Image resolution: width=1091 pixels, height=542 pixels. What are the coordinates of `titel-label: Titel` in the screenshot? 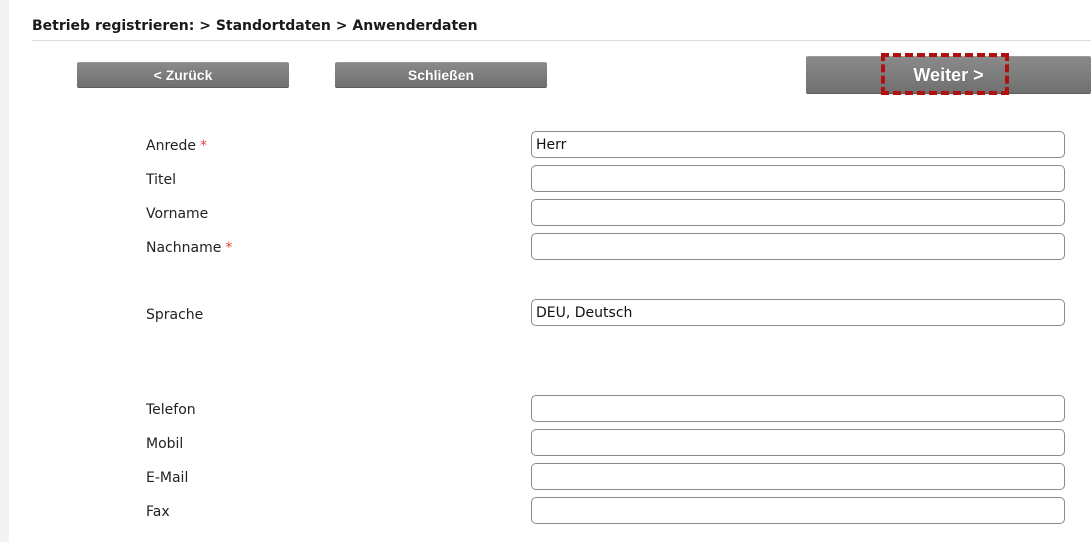 It's located at (161, 180).